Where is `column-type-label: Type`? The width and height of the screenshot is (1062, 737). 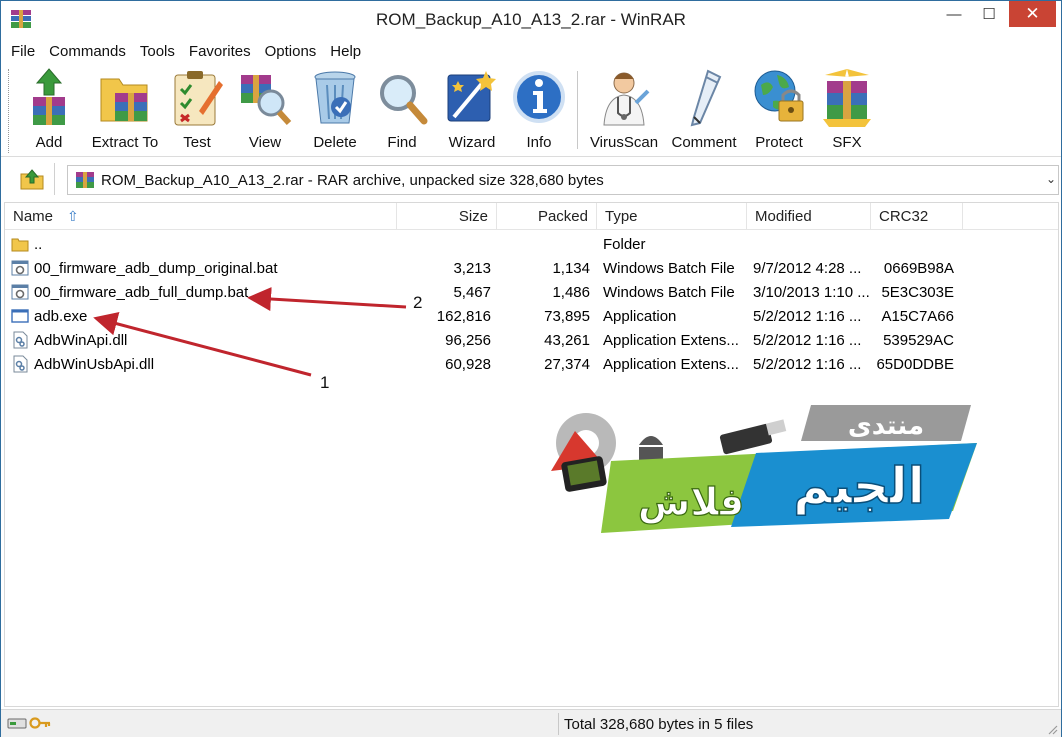 column-type-label: Type is located at coordinates (621, 216).